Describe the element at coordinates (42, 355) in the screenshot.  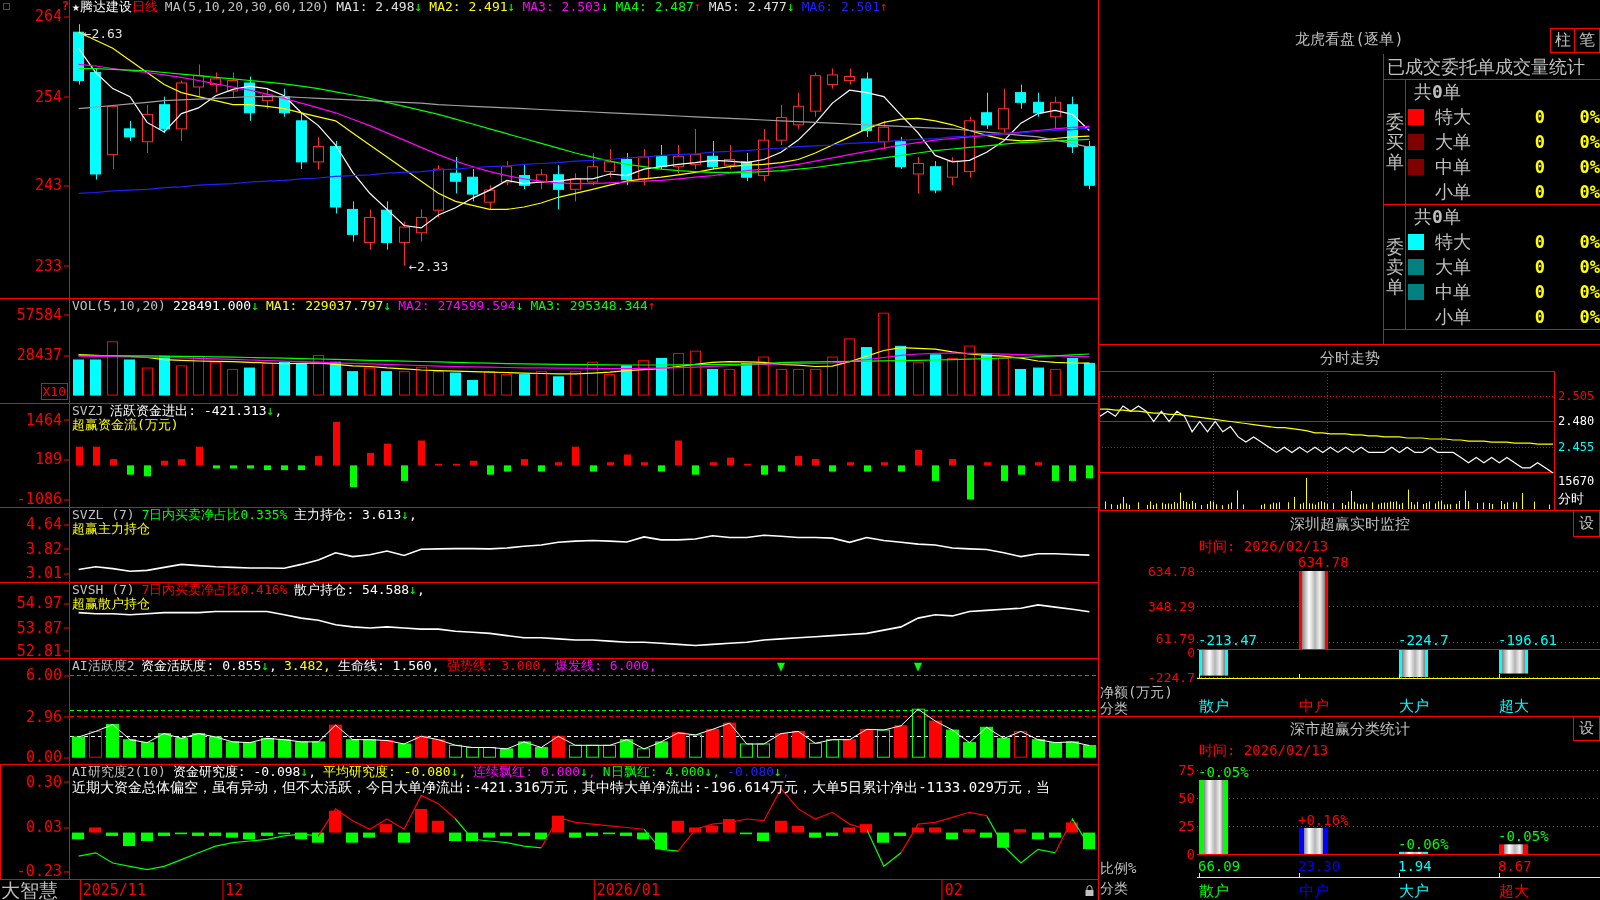
I see `axis-label: 28437` at that location.